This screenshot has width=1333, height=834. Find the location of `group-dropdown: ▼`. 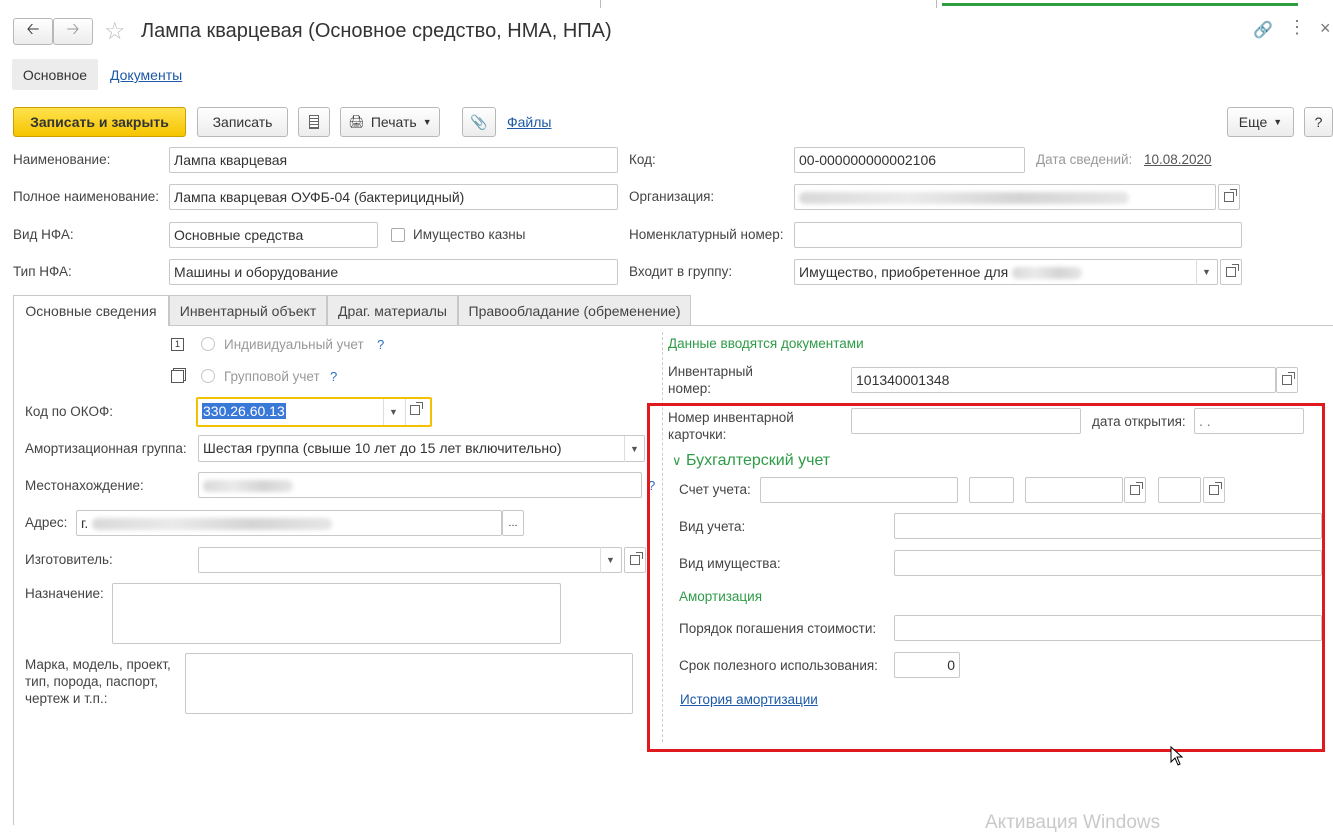

group-dropdown: ▼ is located at coordinates (1206, 272).